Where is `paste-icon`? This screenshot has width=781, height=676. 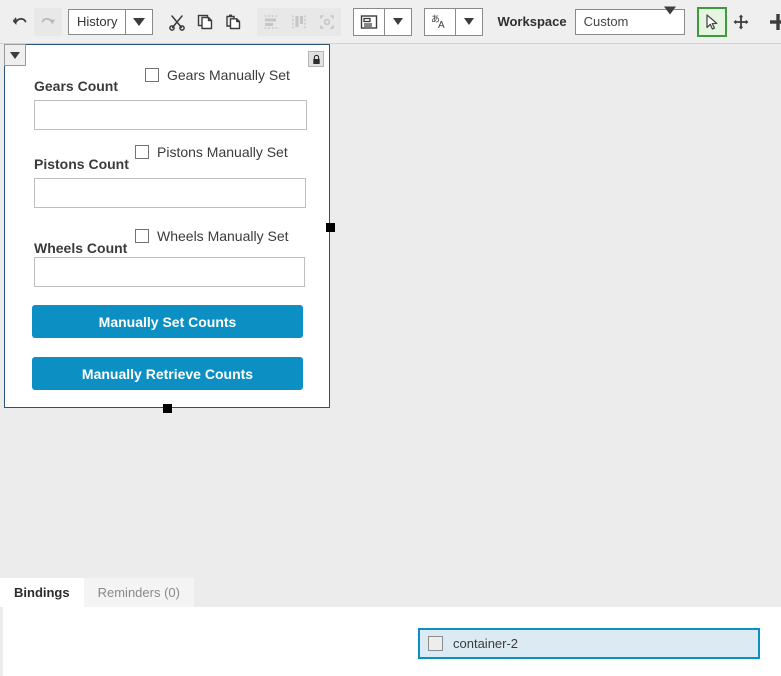
paste-icon is located at coordinates (233, 21).